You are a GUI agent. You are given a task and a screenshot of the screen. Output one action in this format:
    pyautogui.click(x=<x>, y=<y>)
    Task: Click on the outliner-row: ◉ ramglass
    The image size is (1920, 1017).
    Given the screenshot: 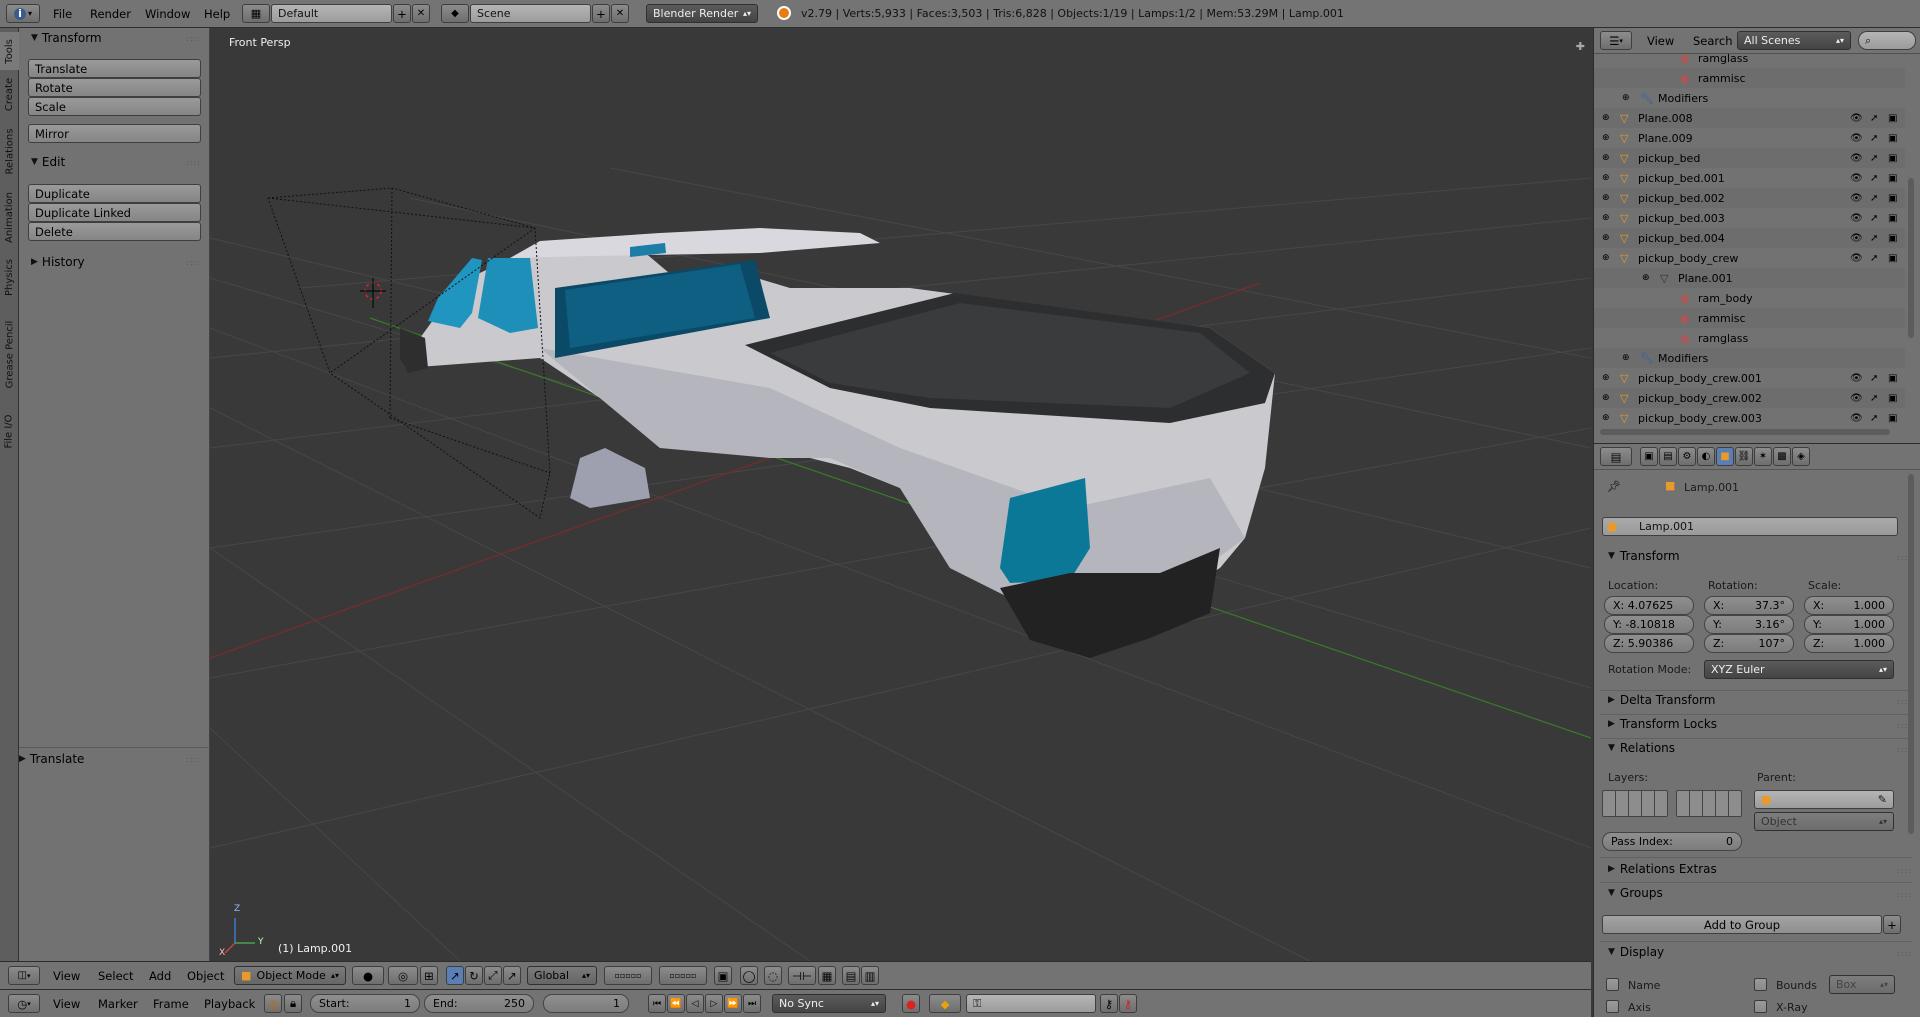 What is the action you would take?
    pyautogui.click(x=1749, y=61)
    